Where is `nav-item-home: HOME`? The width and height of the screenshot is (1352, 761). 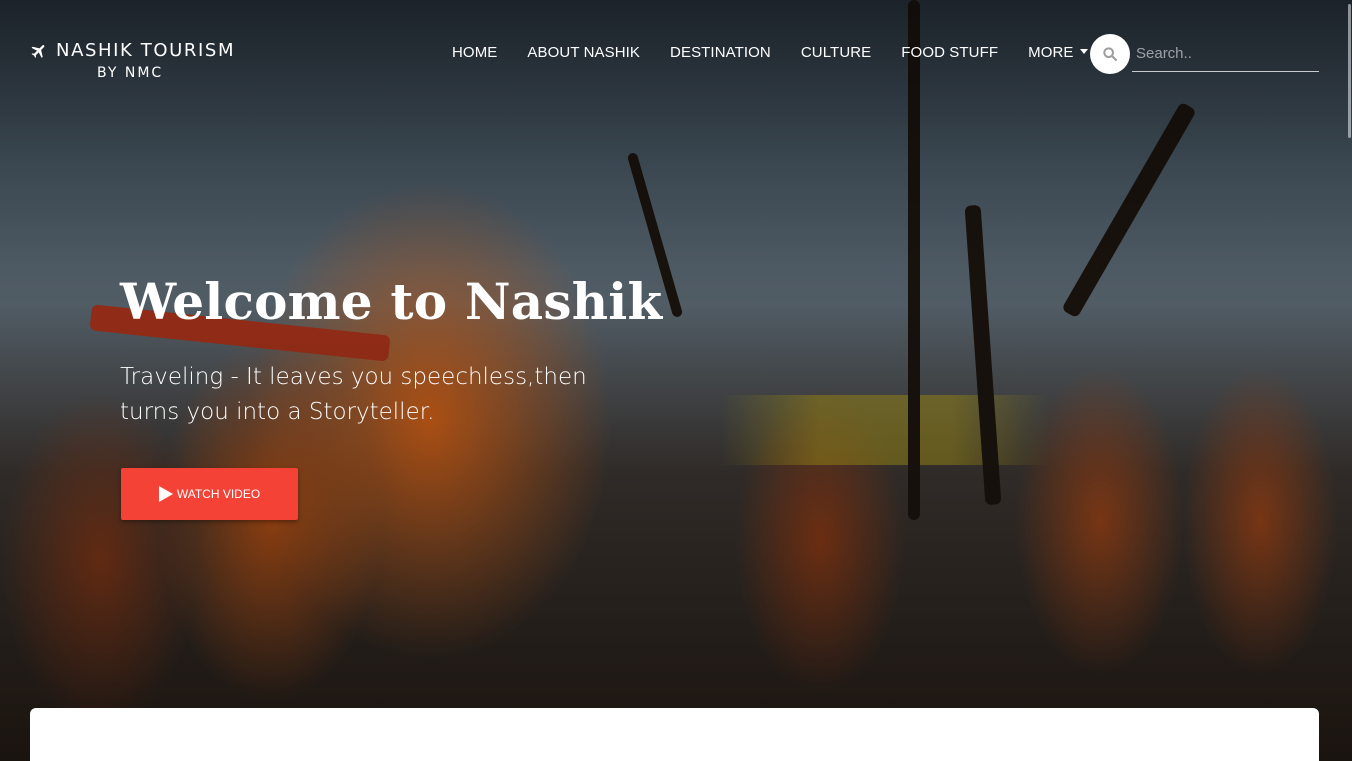
nav-item-home: HOME is located at coordinates (474, 52).